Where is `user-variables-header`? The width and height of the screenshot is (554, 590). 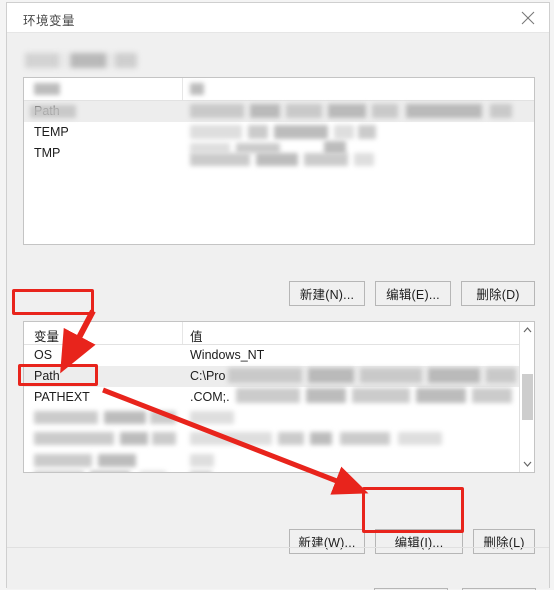 user-variables-header is located at coordinates (279, 89).